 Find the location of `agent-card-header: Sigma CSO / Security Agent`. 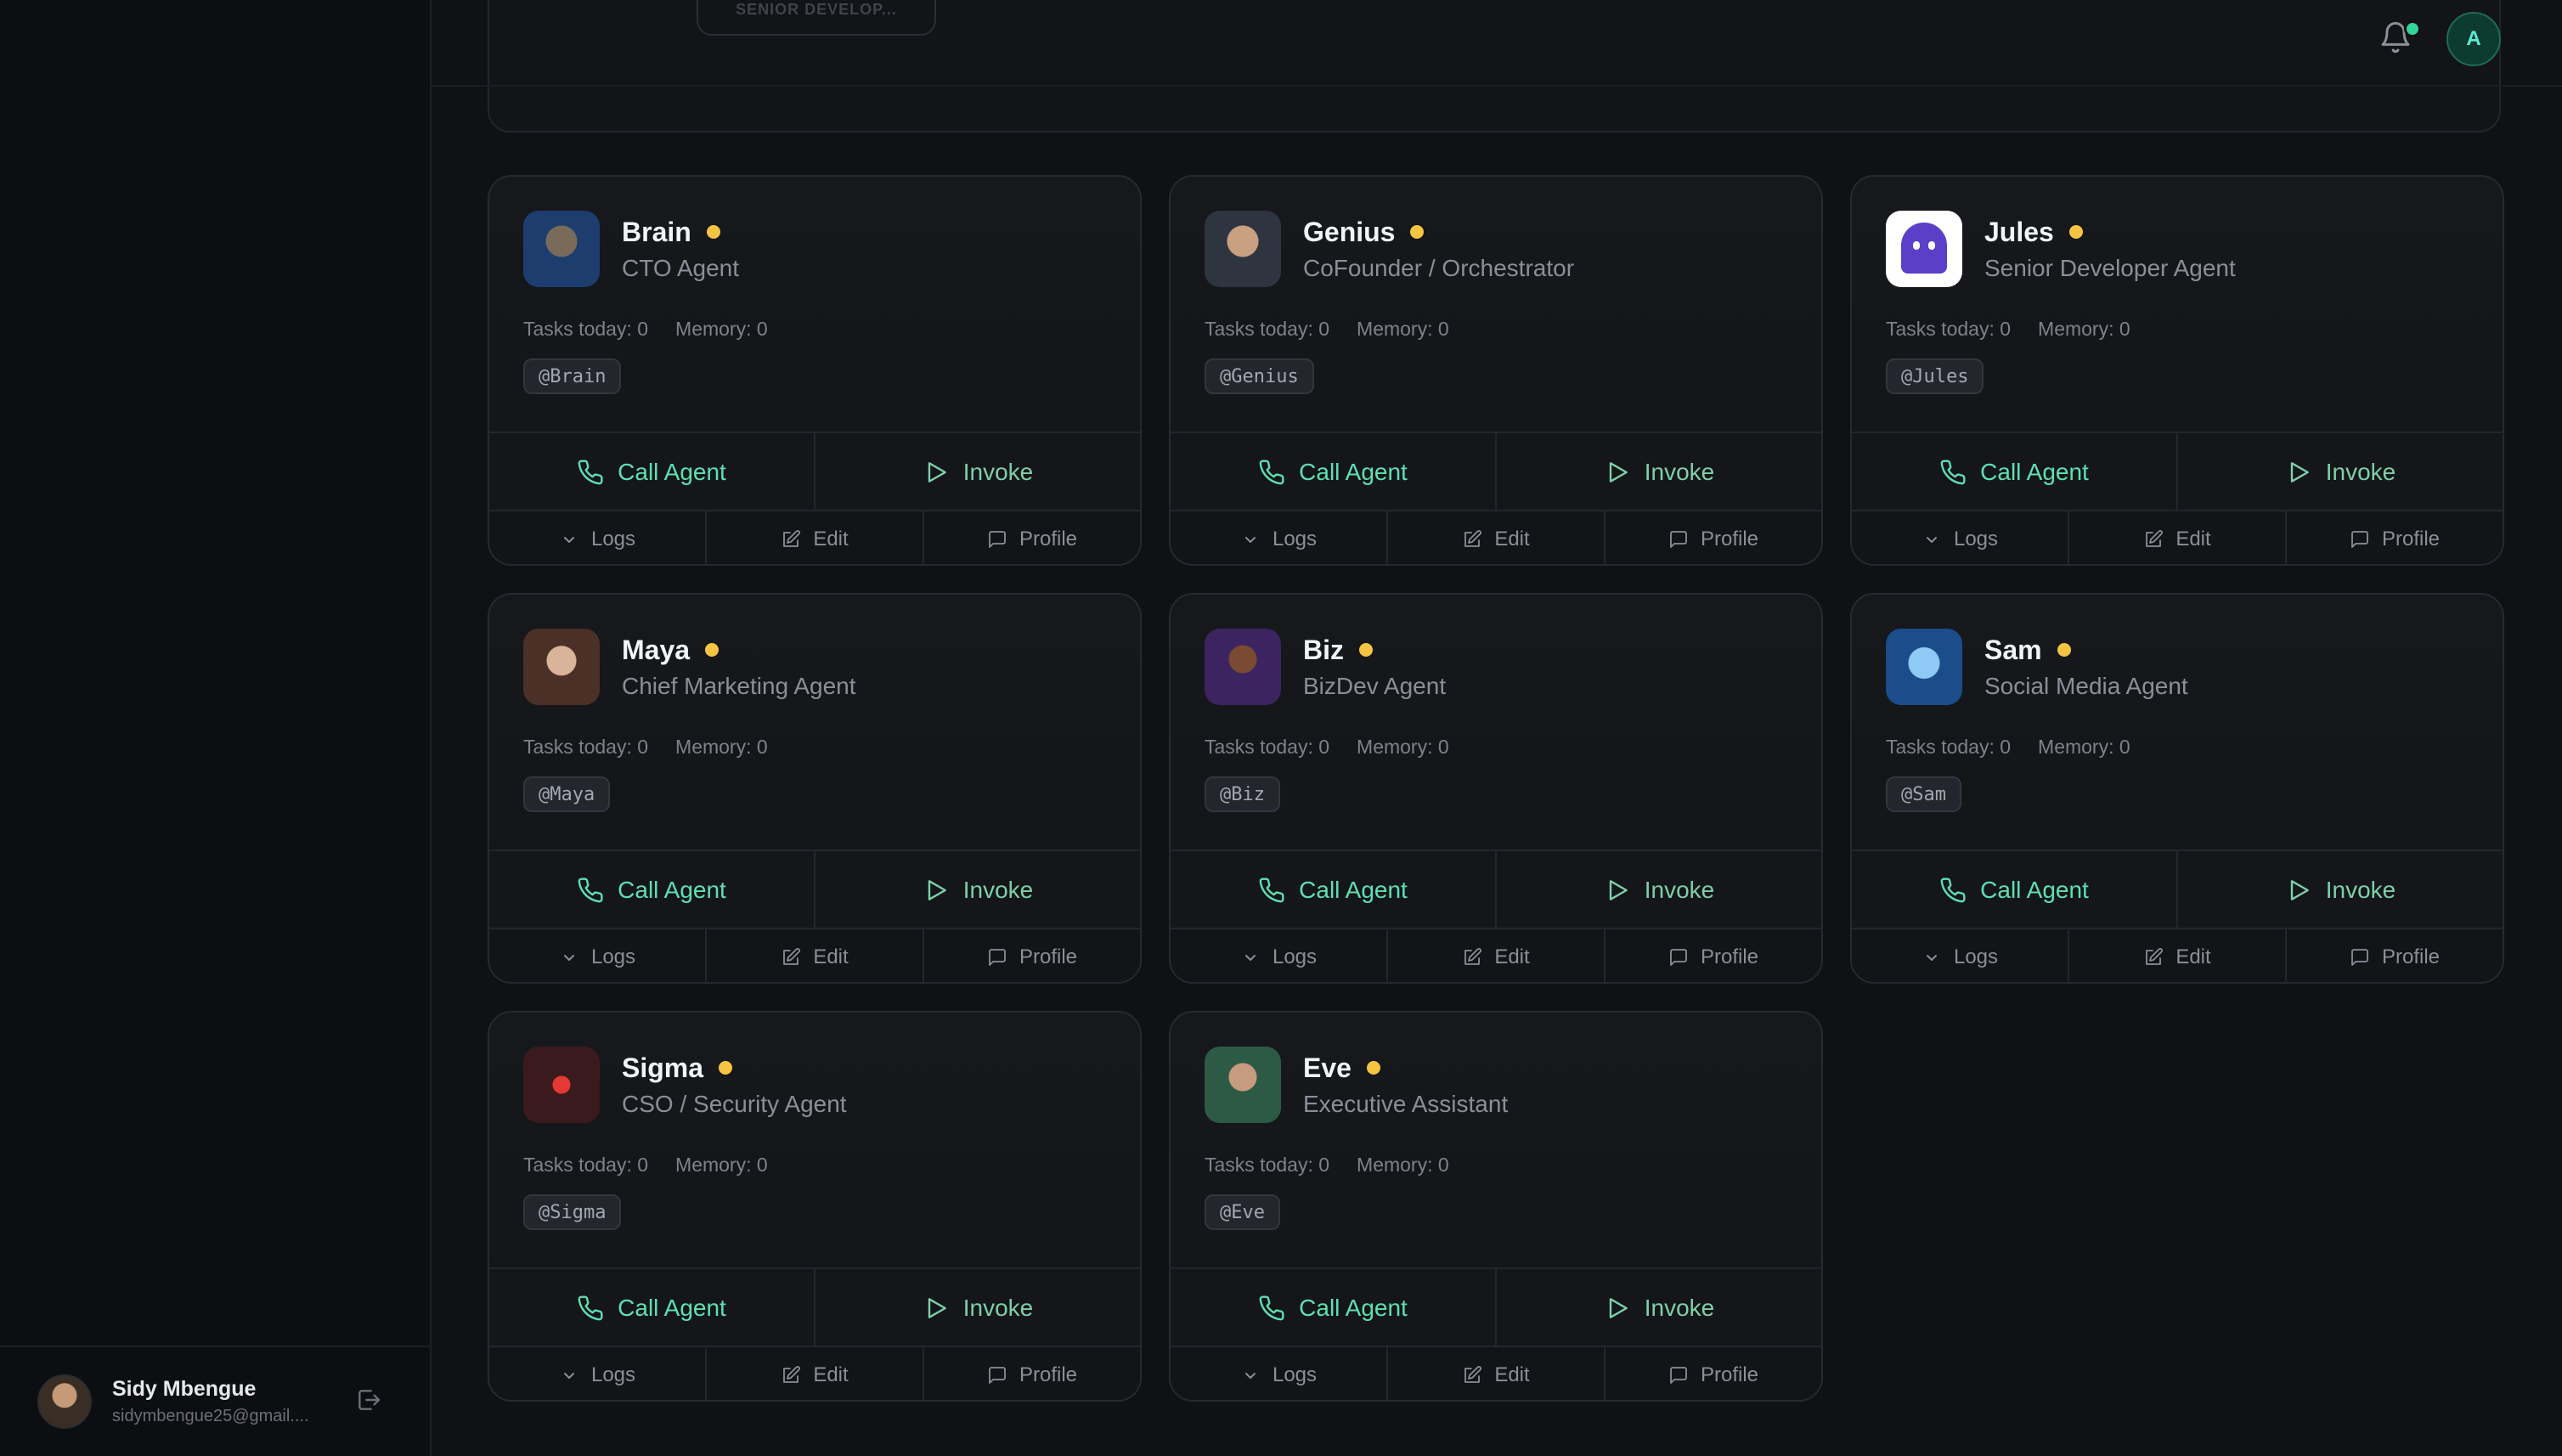

agent-card-header: Sigma CSO / Security Agent is located at coordinates (685, 1085).